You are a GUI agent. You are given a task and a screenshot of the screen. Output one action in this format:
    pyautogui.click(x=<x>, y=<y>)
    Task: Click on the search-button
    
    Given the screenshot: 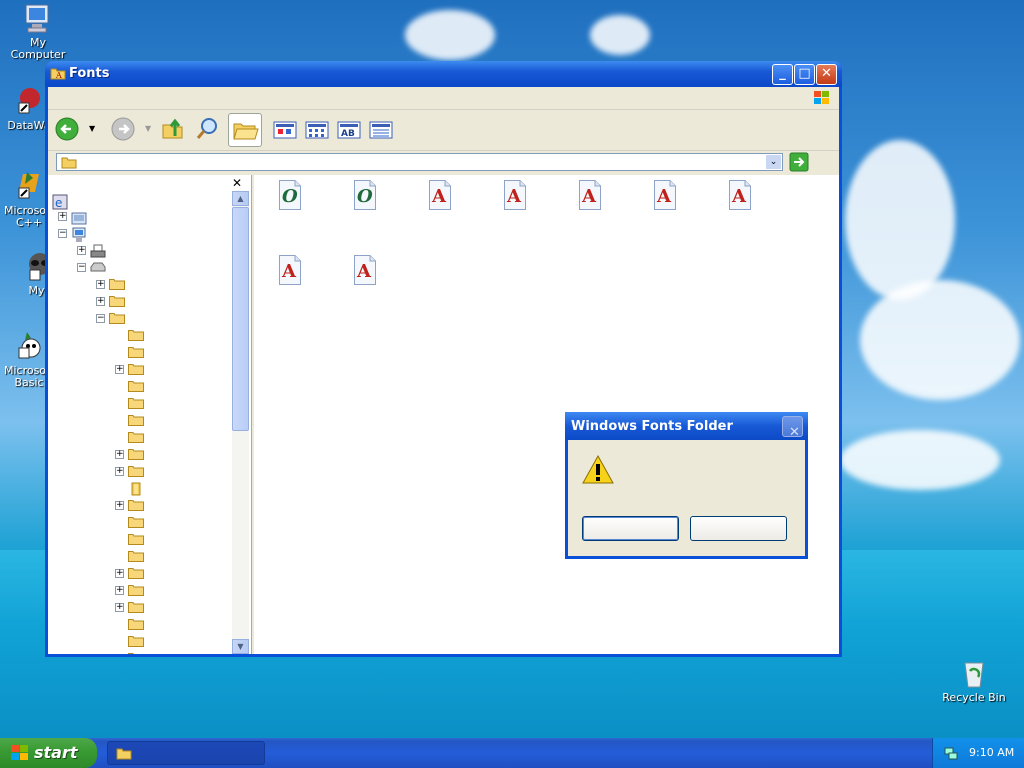 What is the action you would take?
    pyautogui.click(x=208, y=130)
    